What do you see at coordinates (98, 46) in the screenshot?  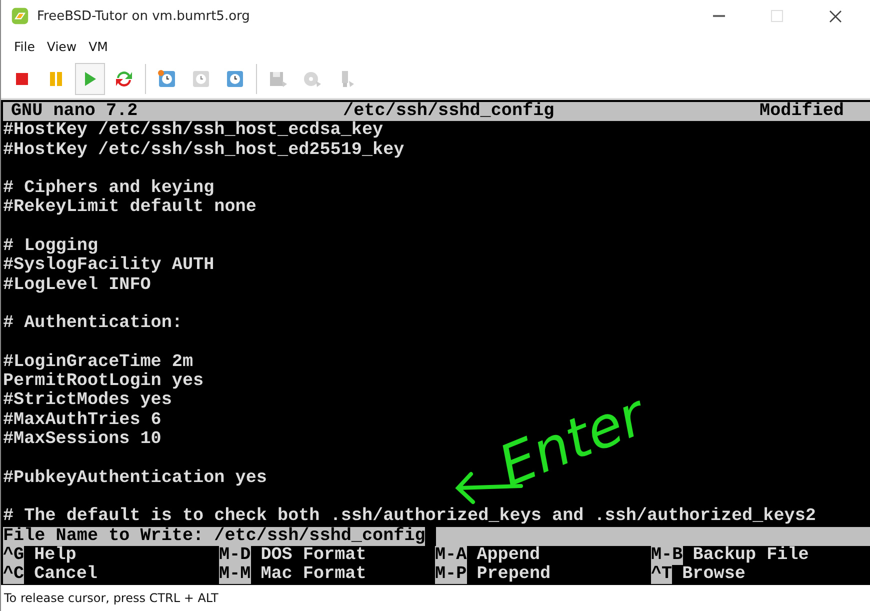 I see `menu-item: VM` at bounding box center [98, 46].